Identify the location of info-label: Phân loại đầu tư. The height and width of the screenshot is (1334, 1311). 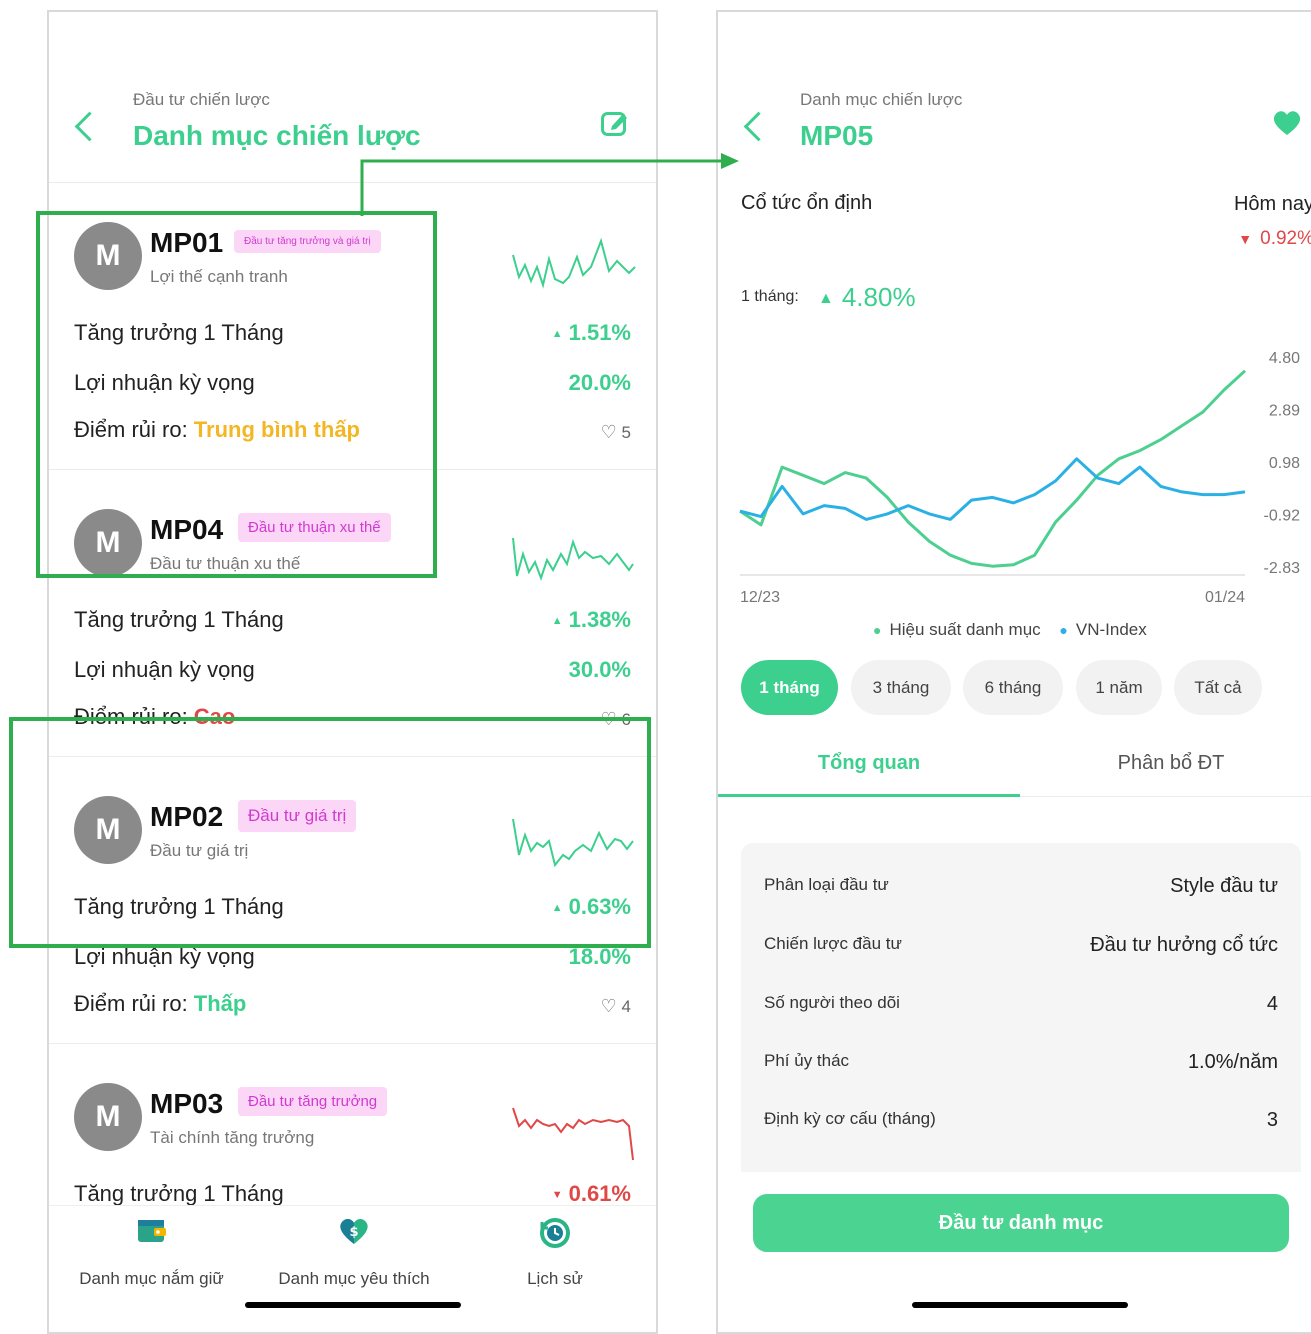
(826, 884).